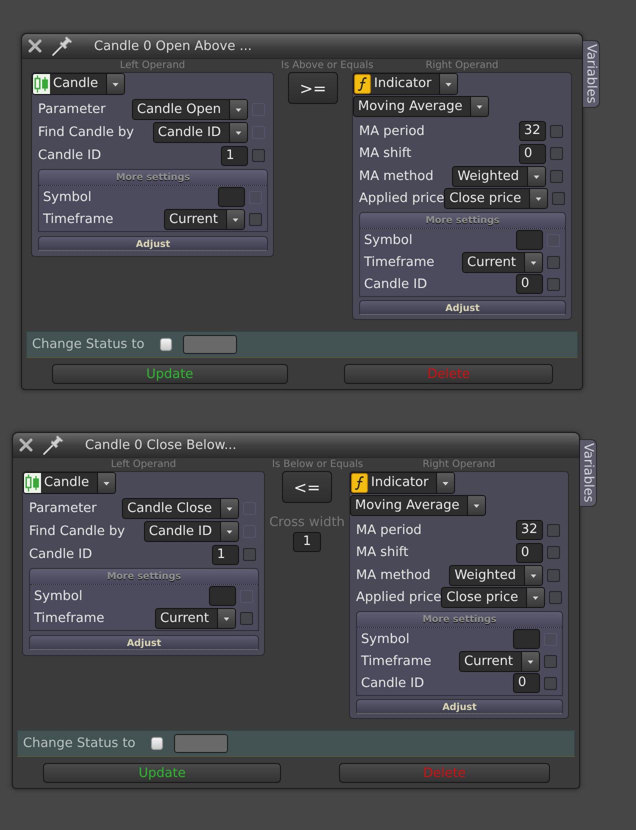 This screenshot has width=636, height=830. I want to click on candlestick-icon, so click(41, 84).